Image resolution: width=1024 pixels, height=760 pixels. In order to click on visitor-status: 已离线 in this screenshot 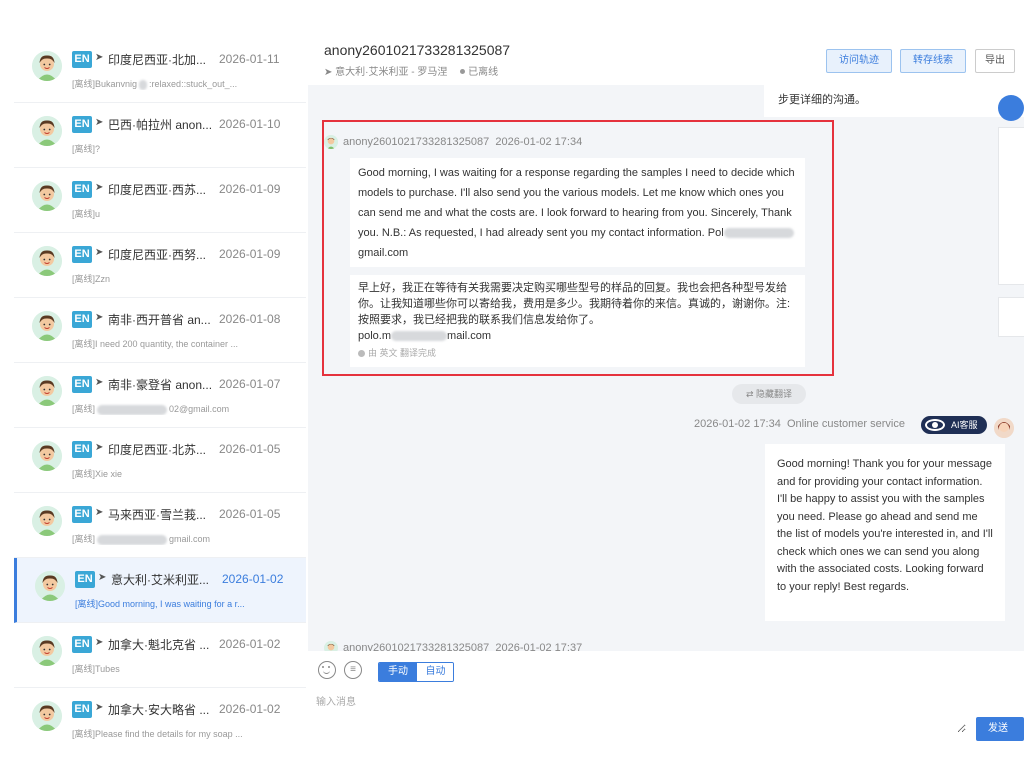, I will do `click(483, 72)`.